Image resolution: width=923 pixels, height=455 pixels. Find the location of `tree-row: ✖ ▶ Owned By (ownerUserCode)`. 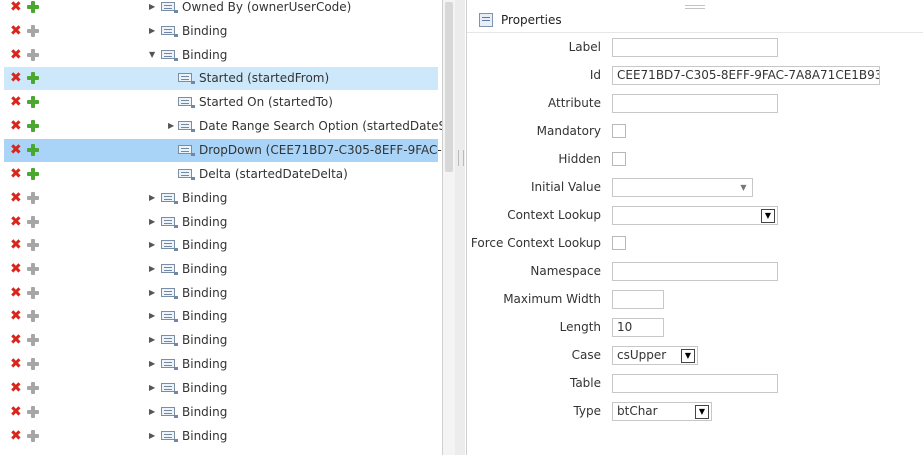

tree-row: ✖ ▶ Owned By (ownerUserCode) is located at coordinates (221, 9).